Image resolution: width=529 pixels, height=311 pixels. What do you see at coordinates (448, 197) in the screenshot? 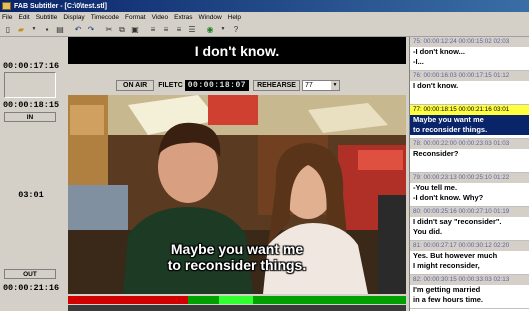
I see `subtitle-item-text: -I don't know. Why?` at bounding box center [448, 197].